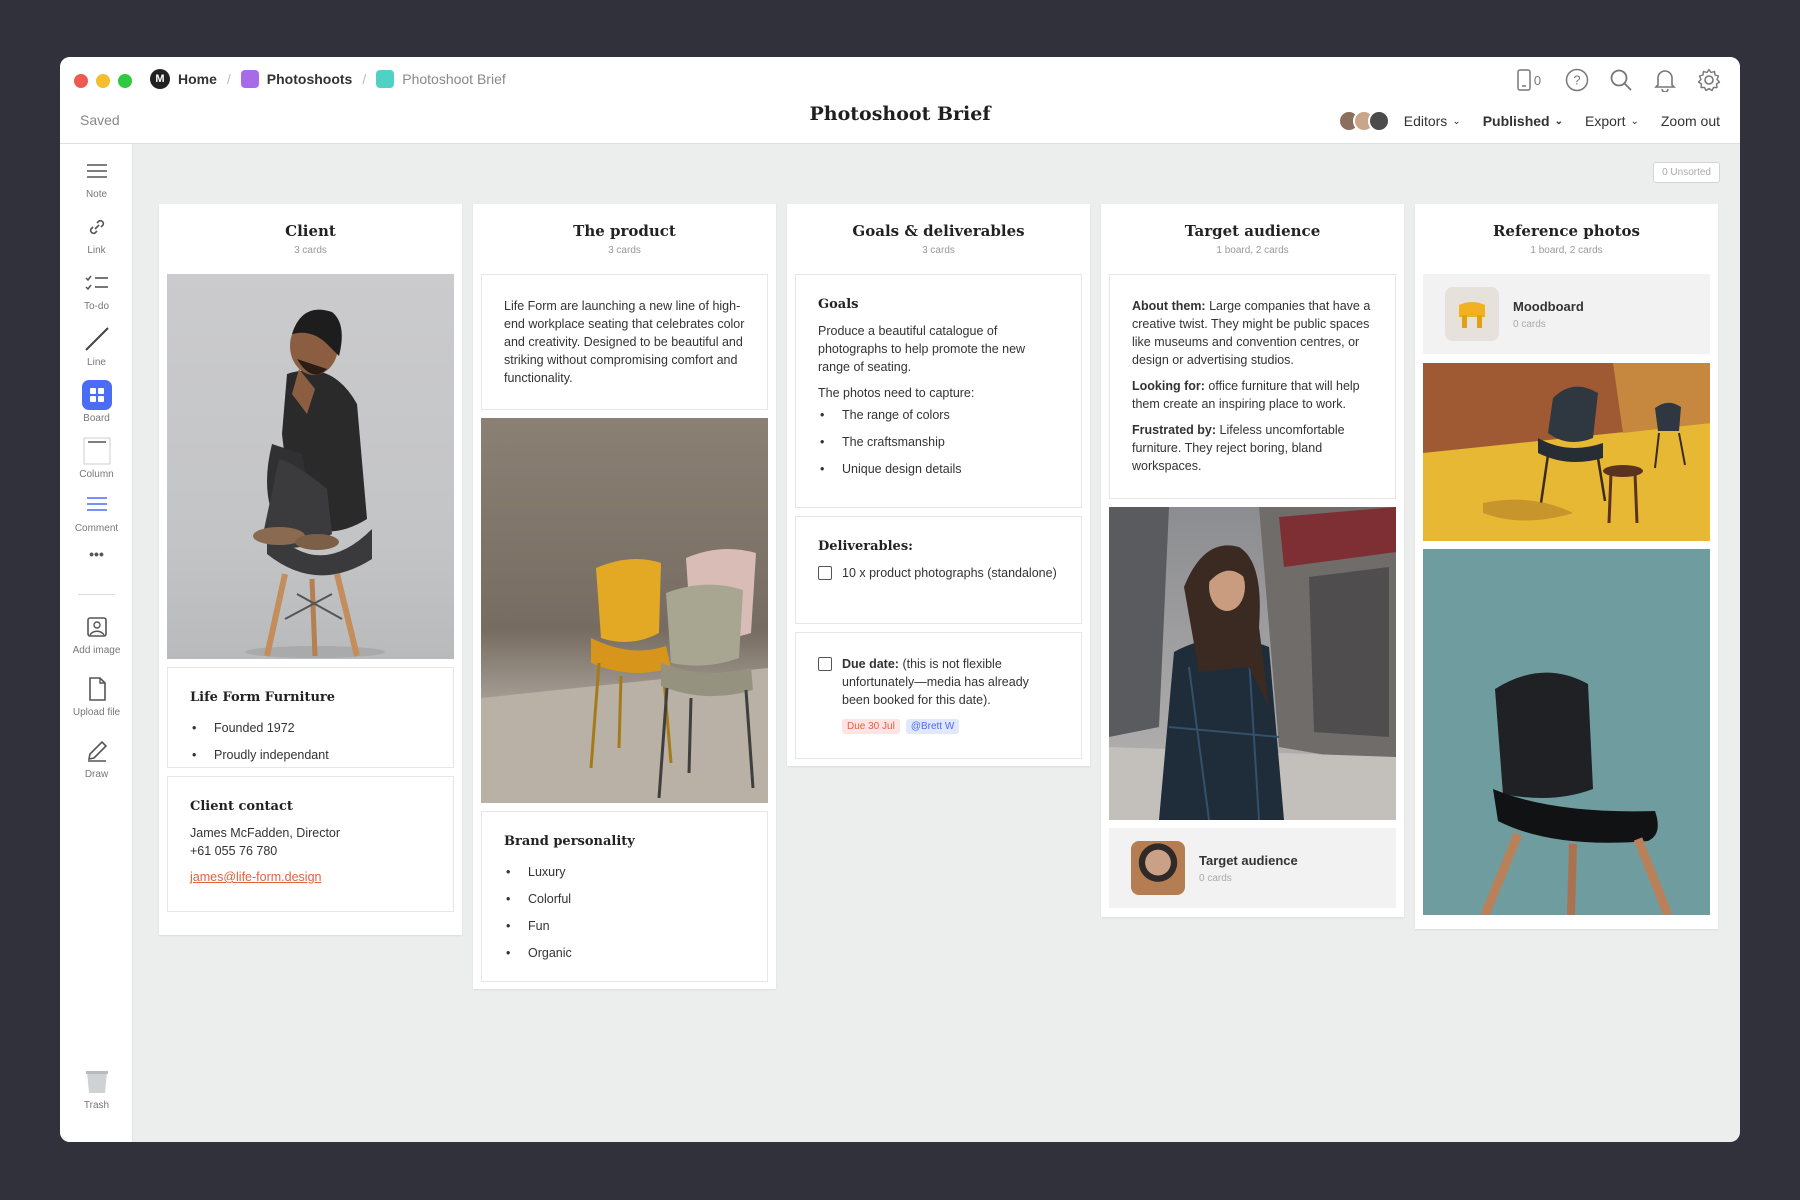 The height and width of the screenshot is (1200, 1800). What do you see at coordinates (97, 505) in the screenshot?
I see `comment-icon` at bounding box center [97, 505].